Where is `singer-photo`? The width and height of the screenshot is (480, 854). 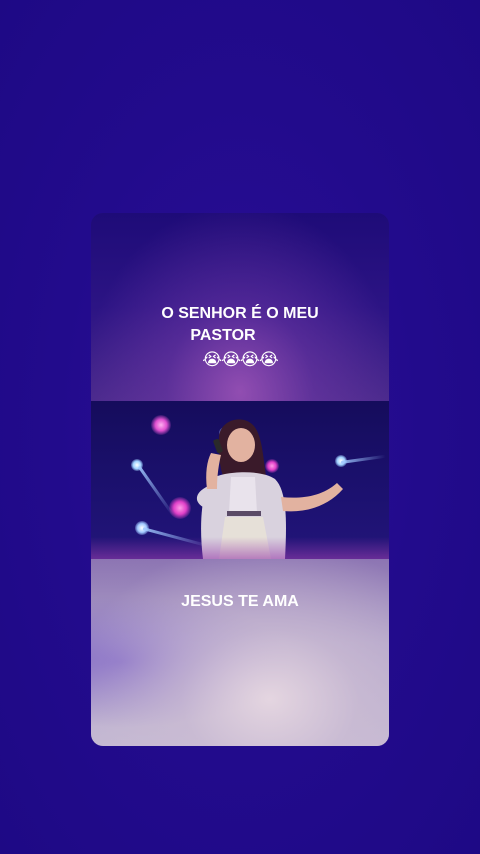 singer-photo is located at coordinates (240, 480).